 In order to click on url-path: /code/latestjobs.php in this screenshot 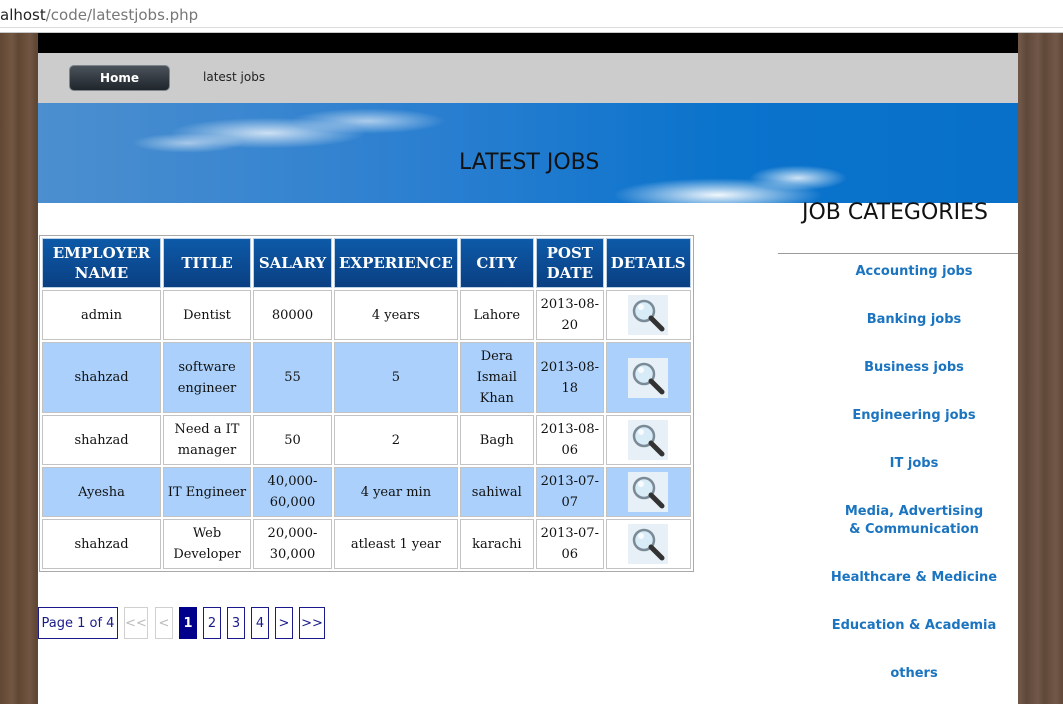, I will do `click(122, 15)`.